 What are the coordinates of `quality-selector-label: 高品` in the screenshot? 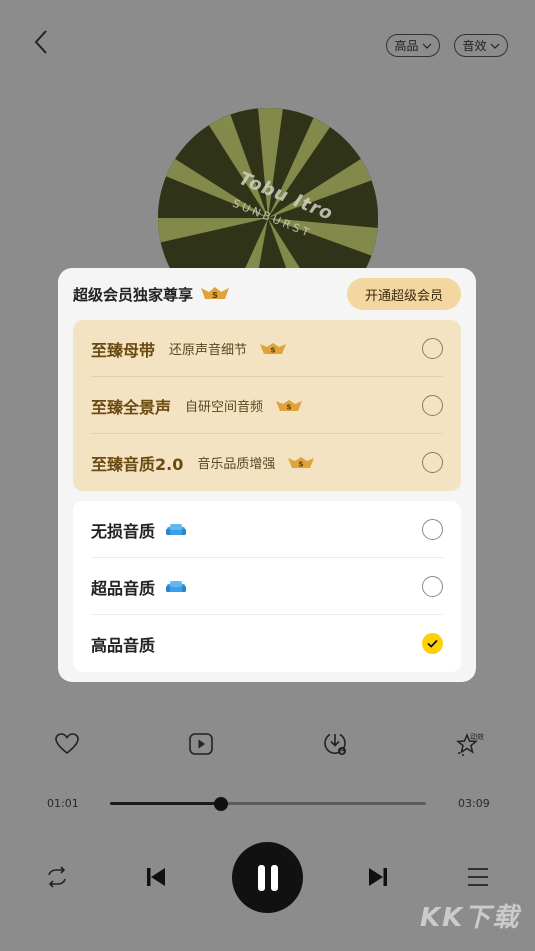 It's located at (406, 46).